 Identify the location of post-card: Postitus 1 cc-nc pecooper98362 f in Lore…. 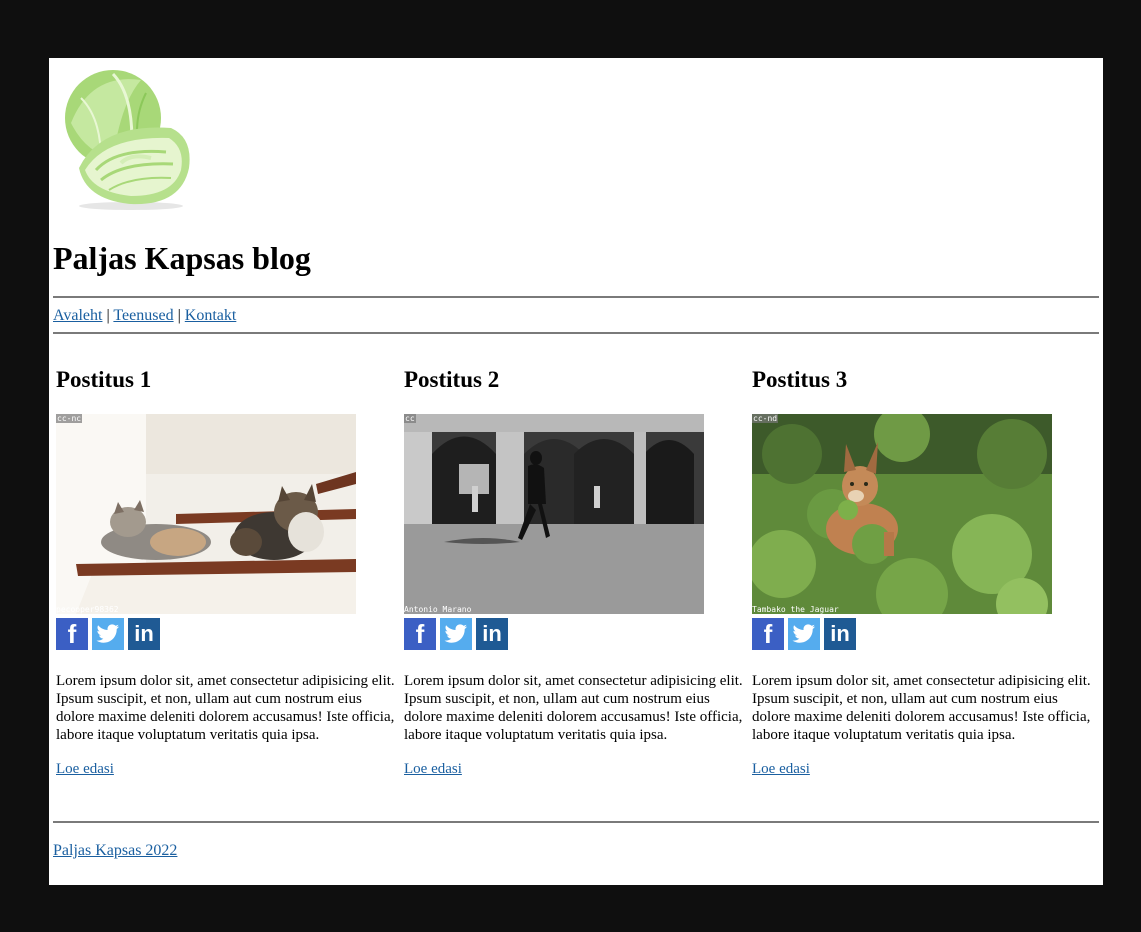
(228, 568).